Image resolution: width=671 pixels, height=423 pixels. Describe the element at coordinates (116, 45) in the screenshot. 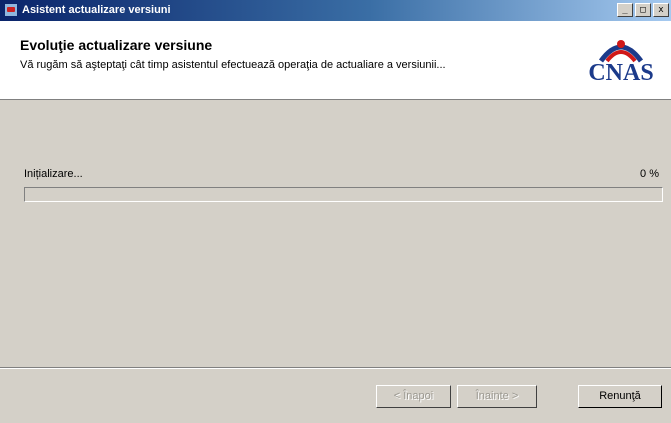

I see `page-title: Evoluţie actualizare versiune` at that location.